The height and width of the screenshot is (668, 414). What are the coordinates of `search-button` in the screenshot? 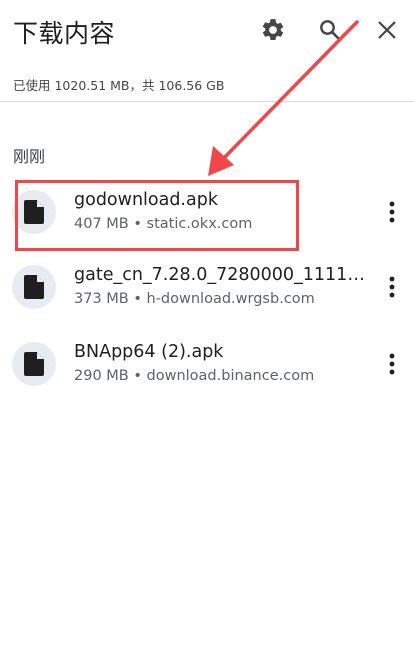 It's located at (330, 30).